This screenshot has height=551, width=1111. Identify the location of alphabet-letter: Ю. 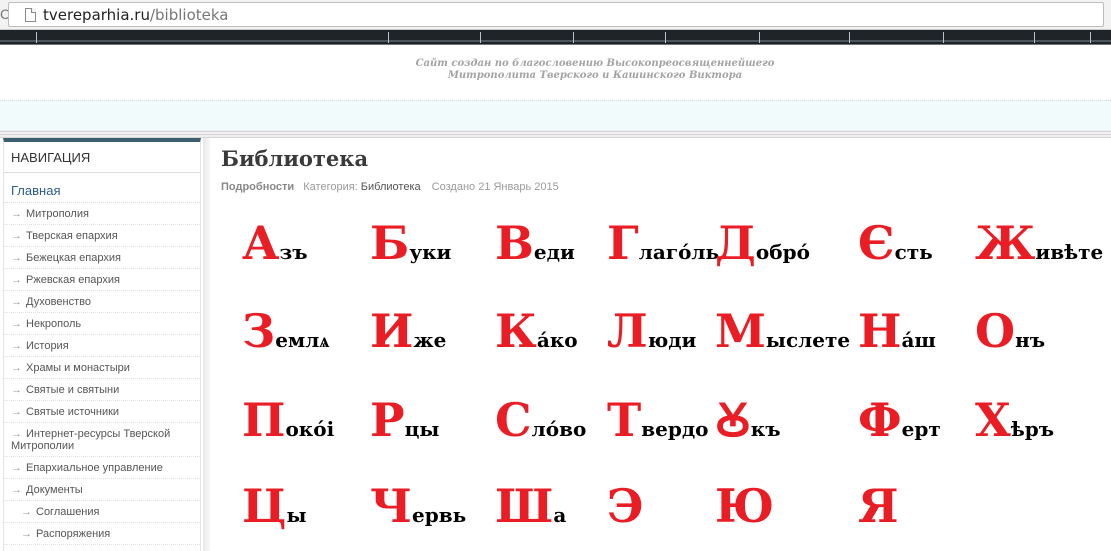
(744, 506).